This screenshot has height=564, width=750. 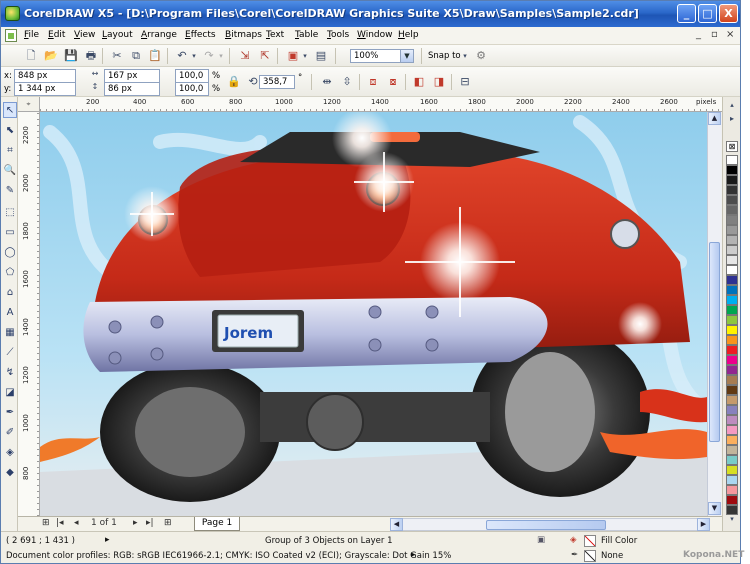 I want to click on welcome-screen-icon: ▤, so click(x=321, y=56).